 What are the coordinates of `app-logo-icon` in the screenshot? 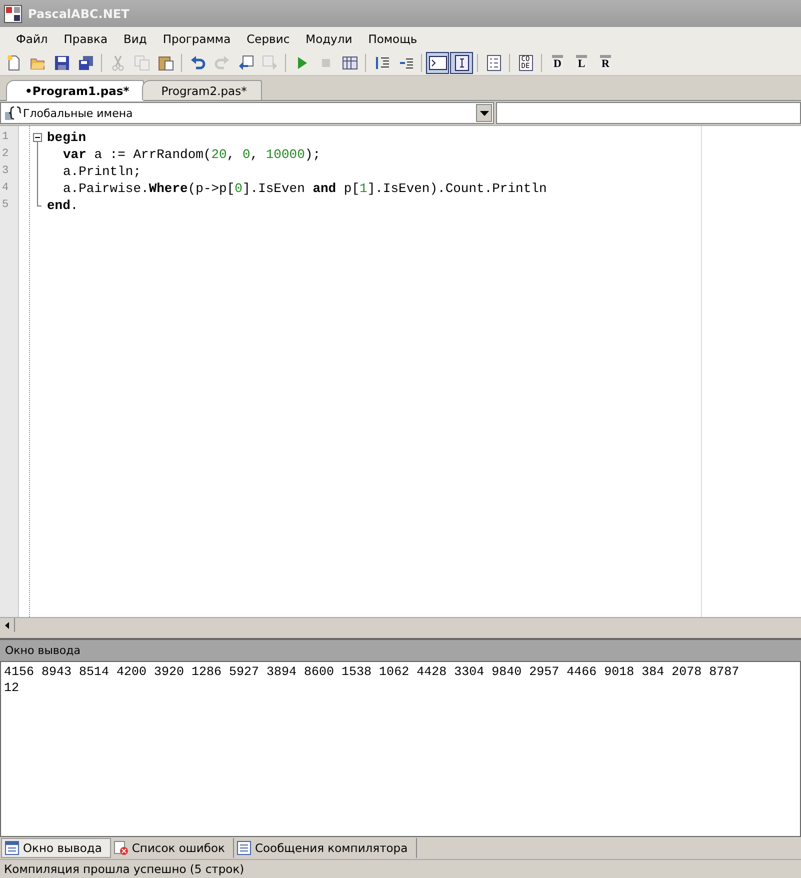 It's located at (13, 13).